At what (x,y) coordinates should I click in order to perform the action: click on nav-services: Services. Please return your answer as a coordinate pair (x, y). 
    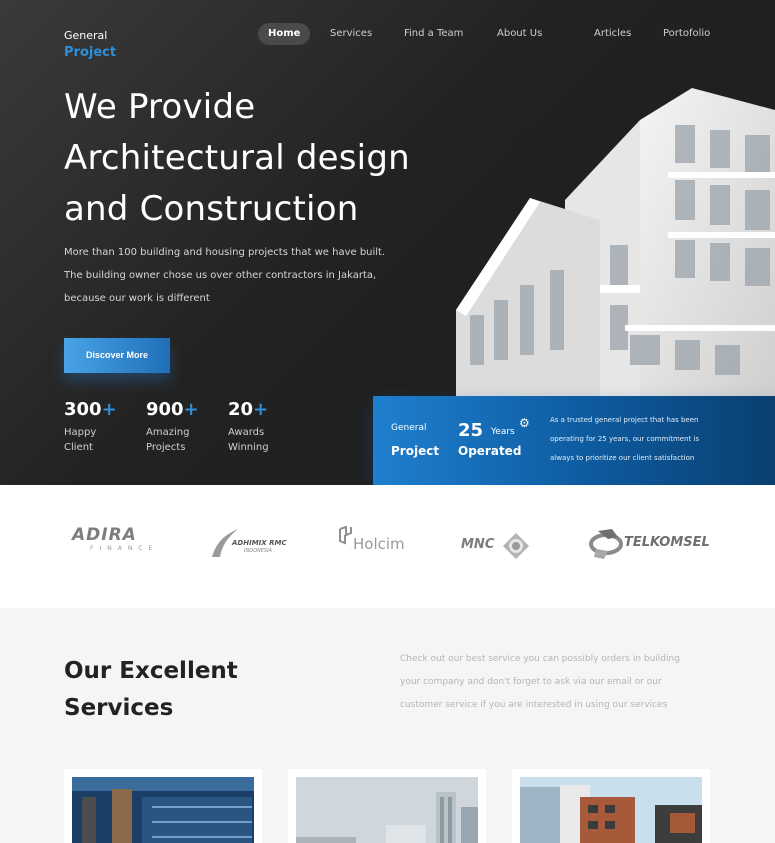
    Looking at the image, I should click on (351, 34).